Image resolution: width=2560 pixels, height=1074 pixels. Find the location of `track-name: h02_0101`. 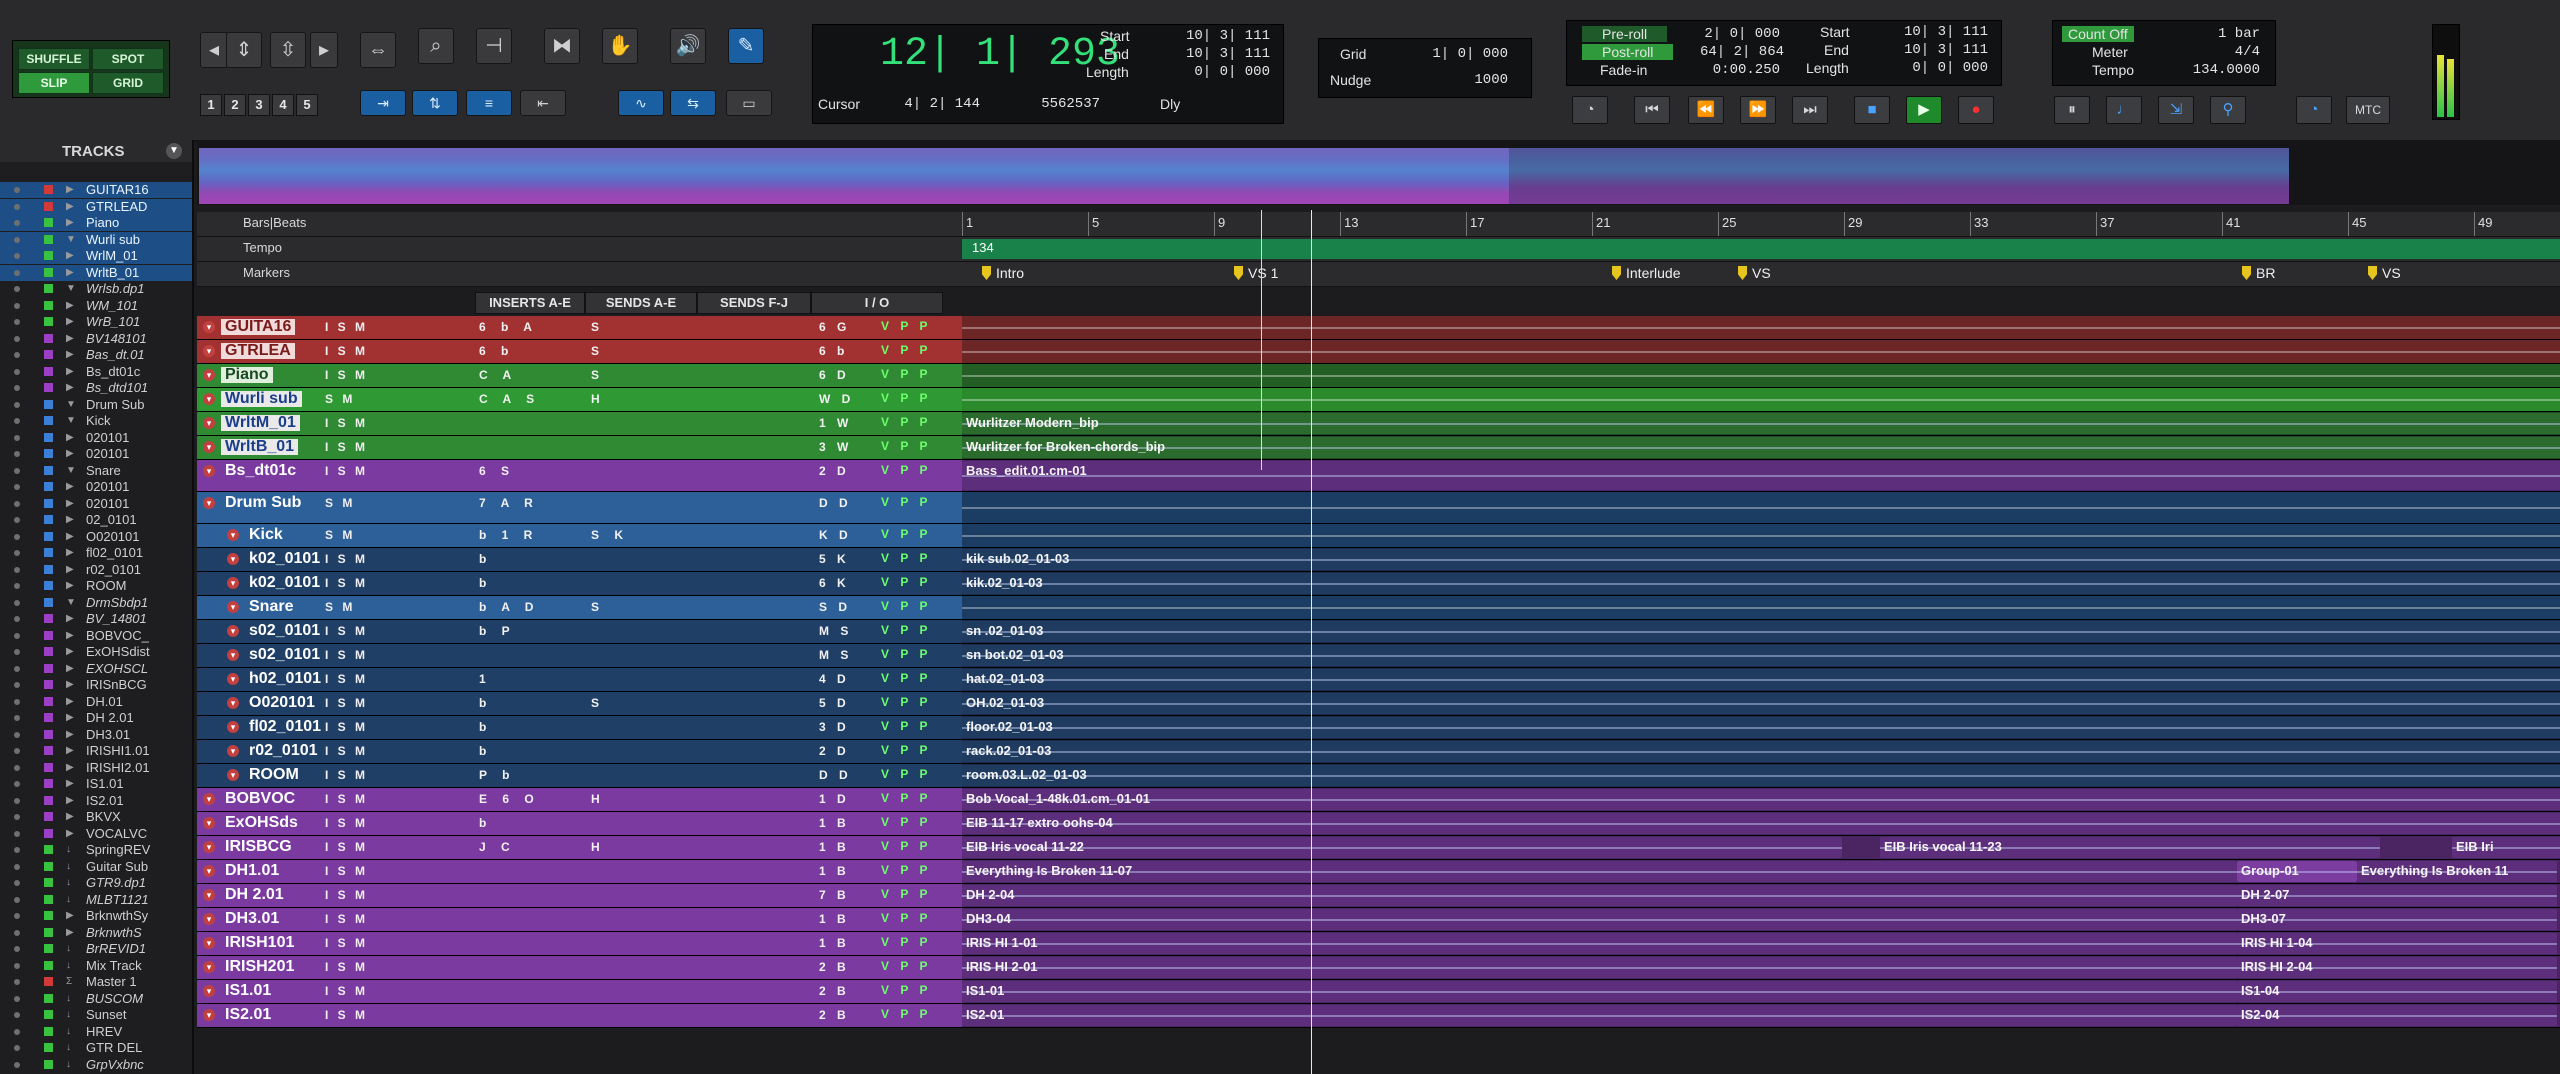

track-name: h02_0101 is located at coordinates (285, 679).